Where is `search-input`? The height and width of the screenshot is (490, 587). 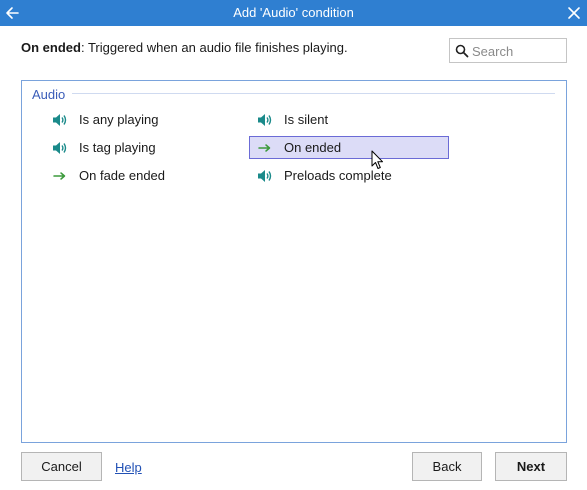 search-input is located at coordinates (517, 51).